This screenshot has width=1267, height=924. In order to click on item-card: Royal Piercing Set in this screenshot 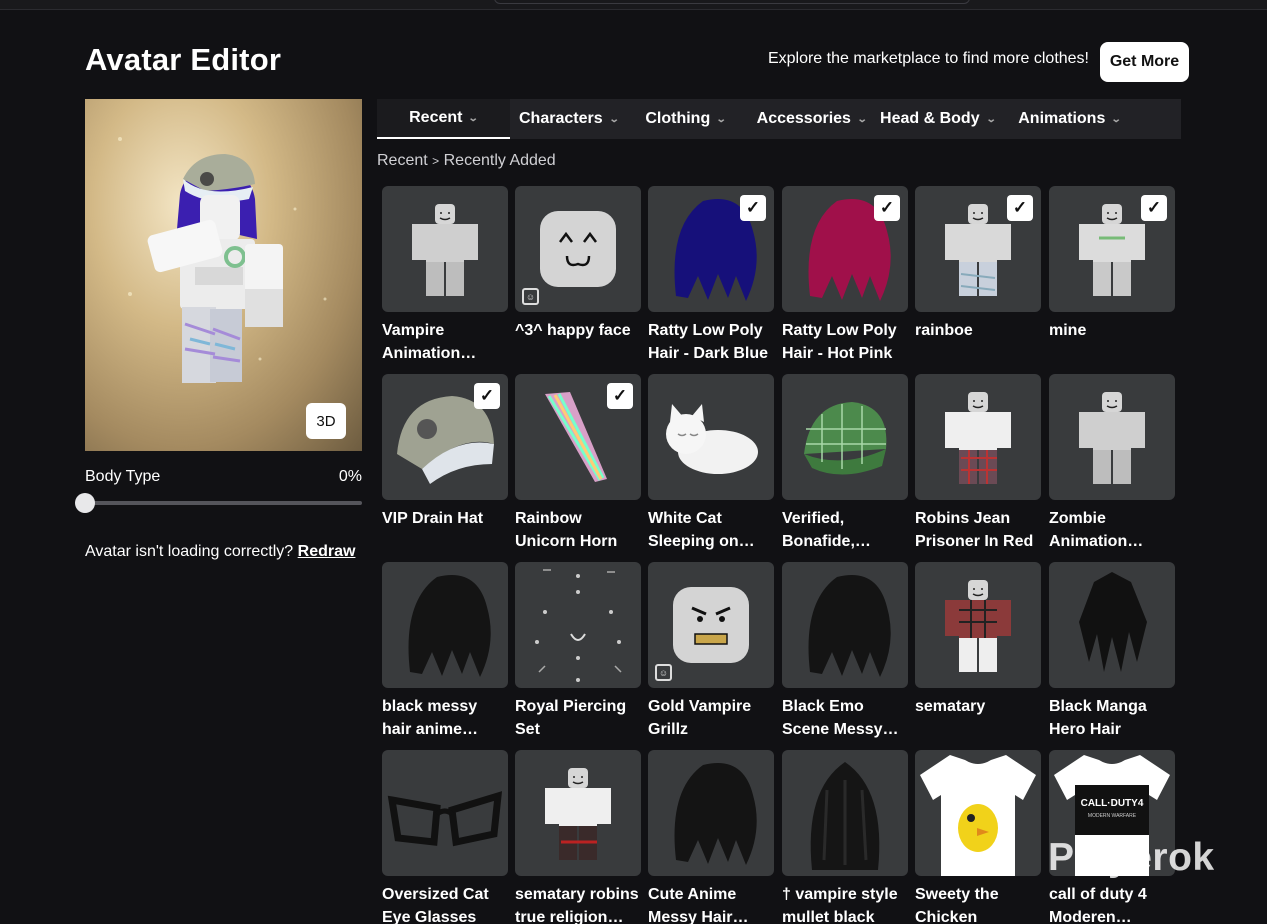, I will do `click(578, 651)`.